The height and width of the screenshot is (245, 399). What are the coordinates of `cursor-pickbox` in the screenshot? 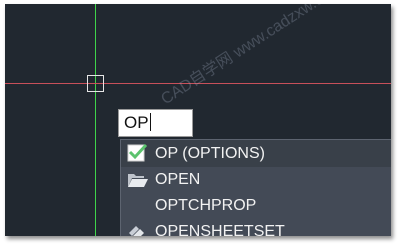 It's located at (95, 83).